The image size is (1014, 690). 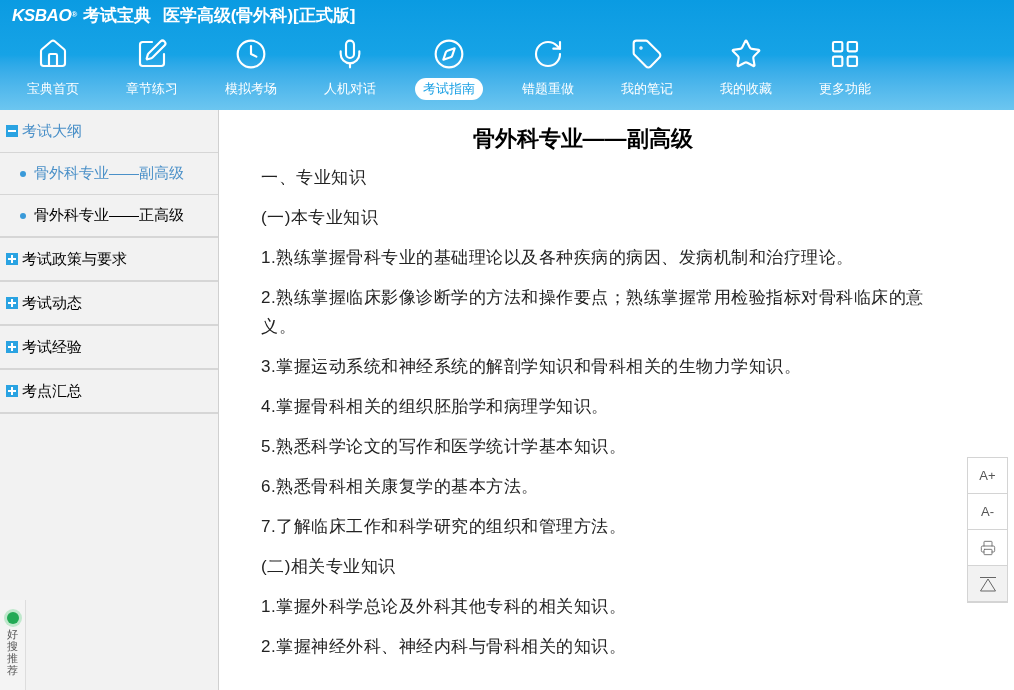 What do you see at coordinates (109, 215) in the screenshot?
I see `sidebar-item: 骨外科专业——正高级` at bounding box center [109, 215].